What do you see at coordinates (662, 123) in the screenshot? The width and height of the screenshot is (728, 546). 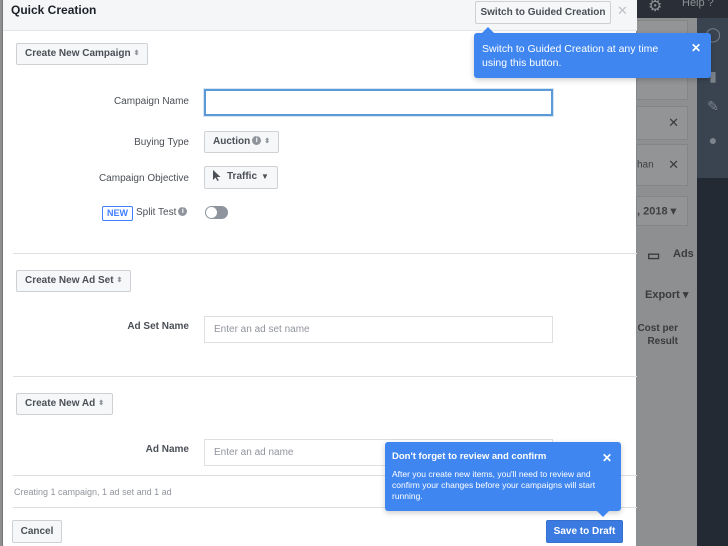 I see `background-card: ✕` at bounding box center [662, 123].